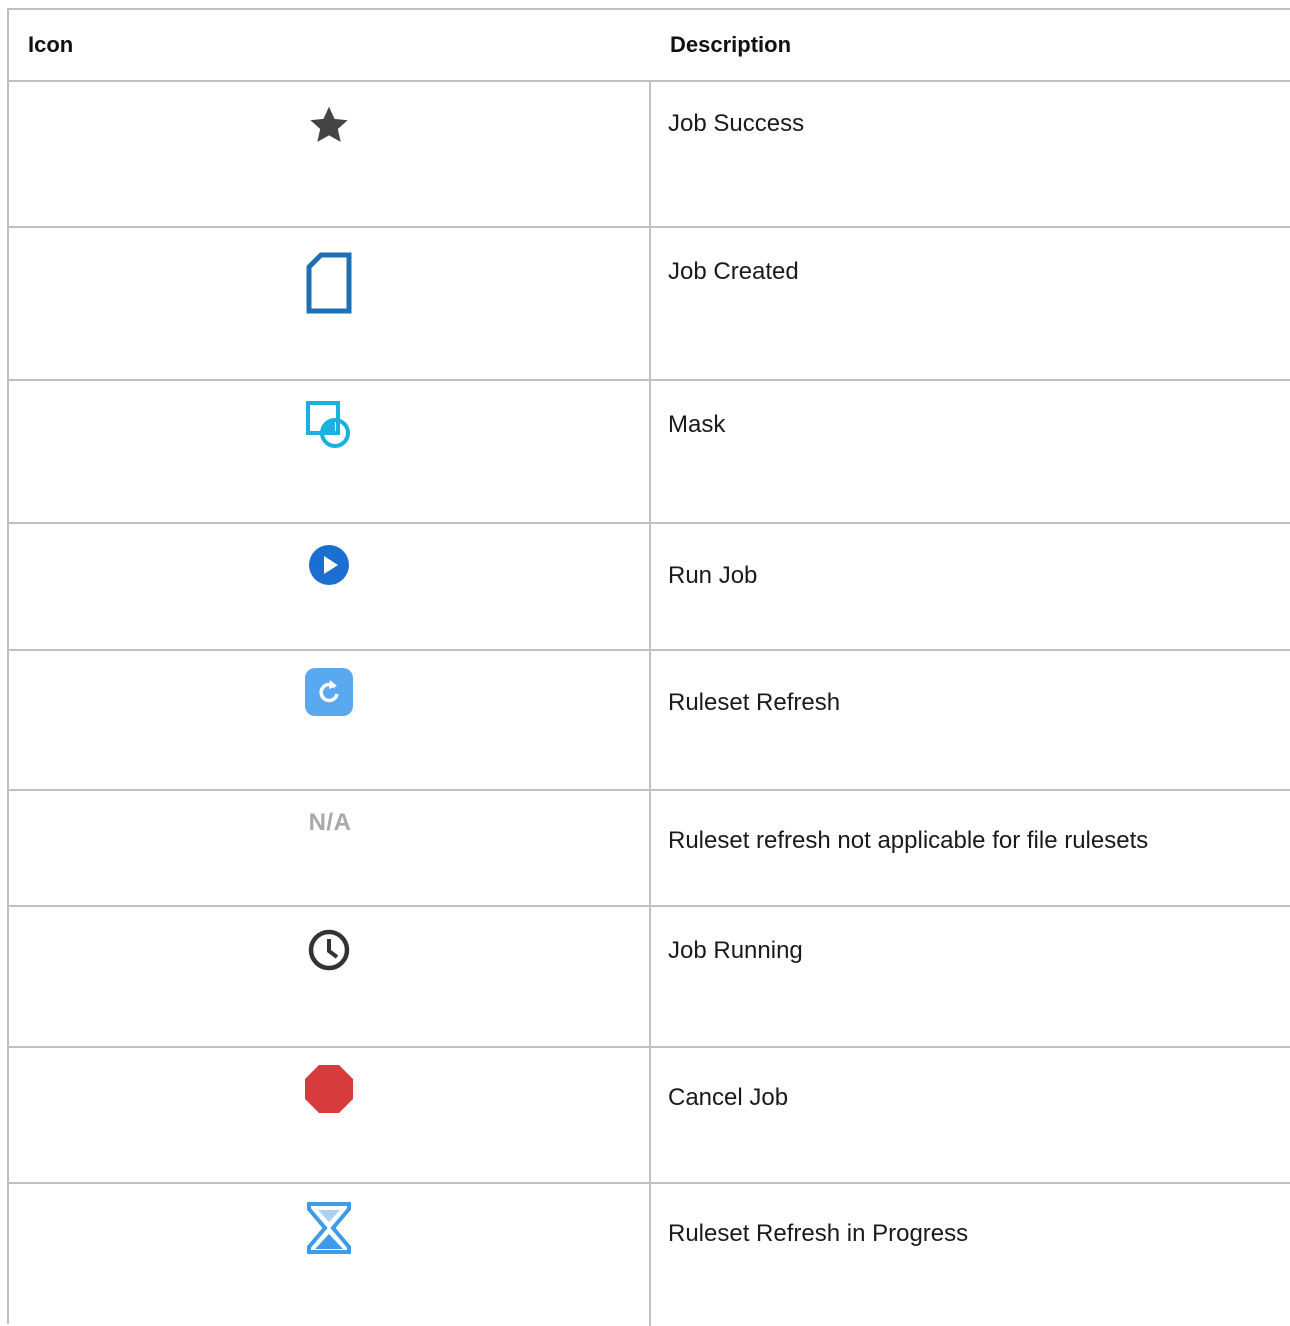  I want to click on row-description: Cancel Job, so click(728, 1097).